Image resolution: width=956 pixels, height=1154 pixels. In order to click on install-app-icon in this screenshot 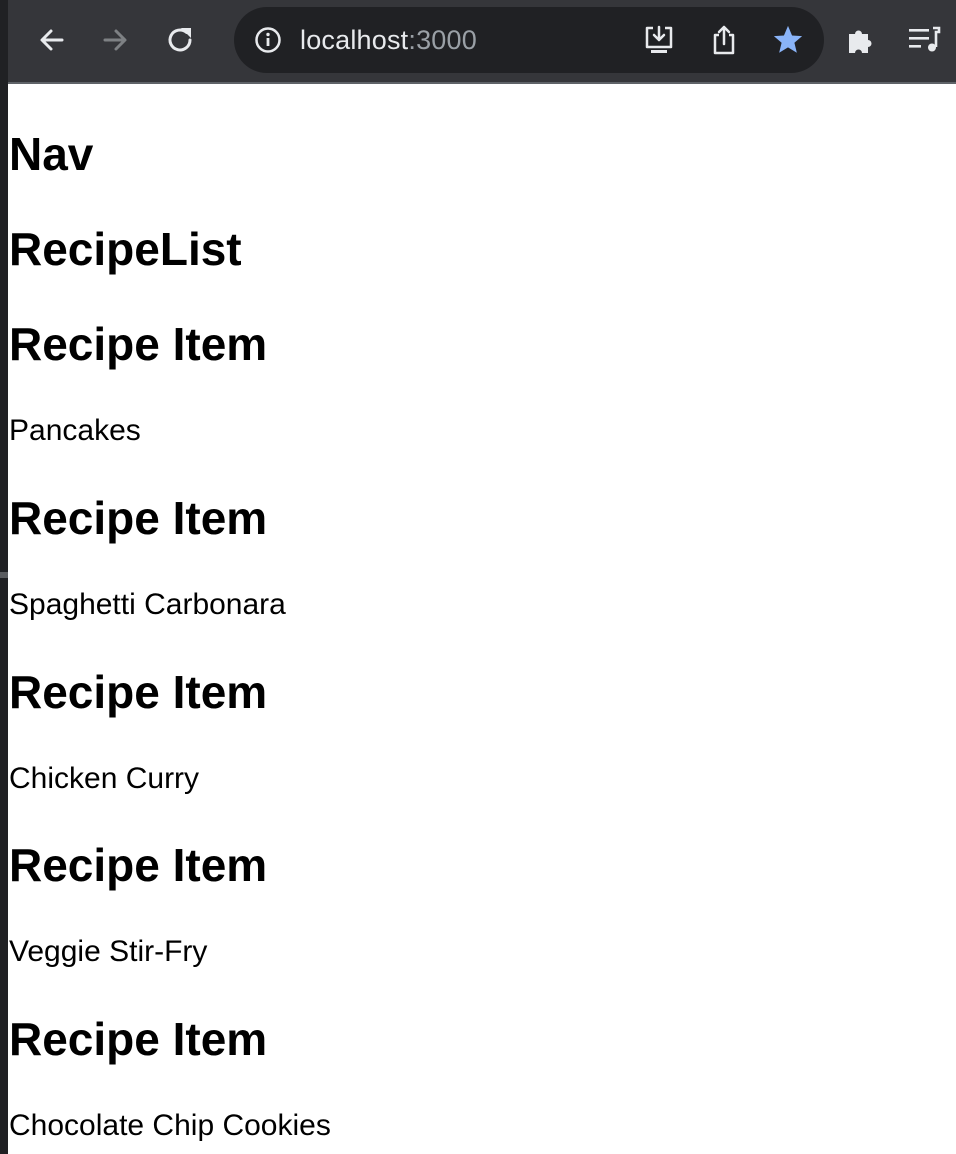, I will do `click(659, 39)`.